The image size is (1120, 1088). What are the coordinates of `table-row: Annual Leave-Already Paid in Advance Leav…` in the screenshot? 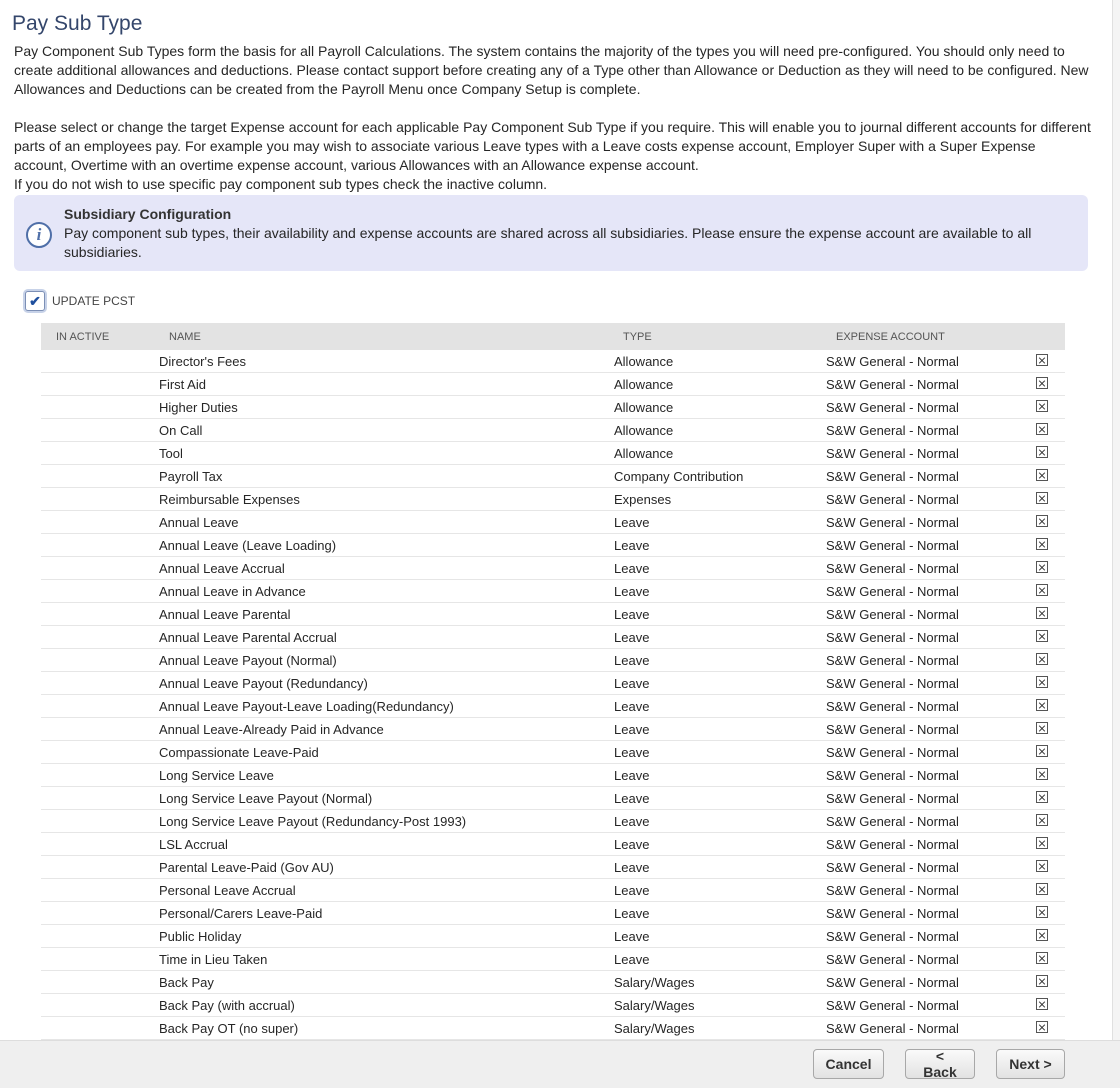 It's located at (553, 729).